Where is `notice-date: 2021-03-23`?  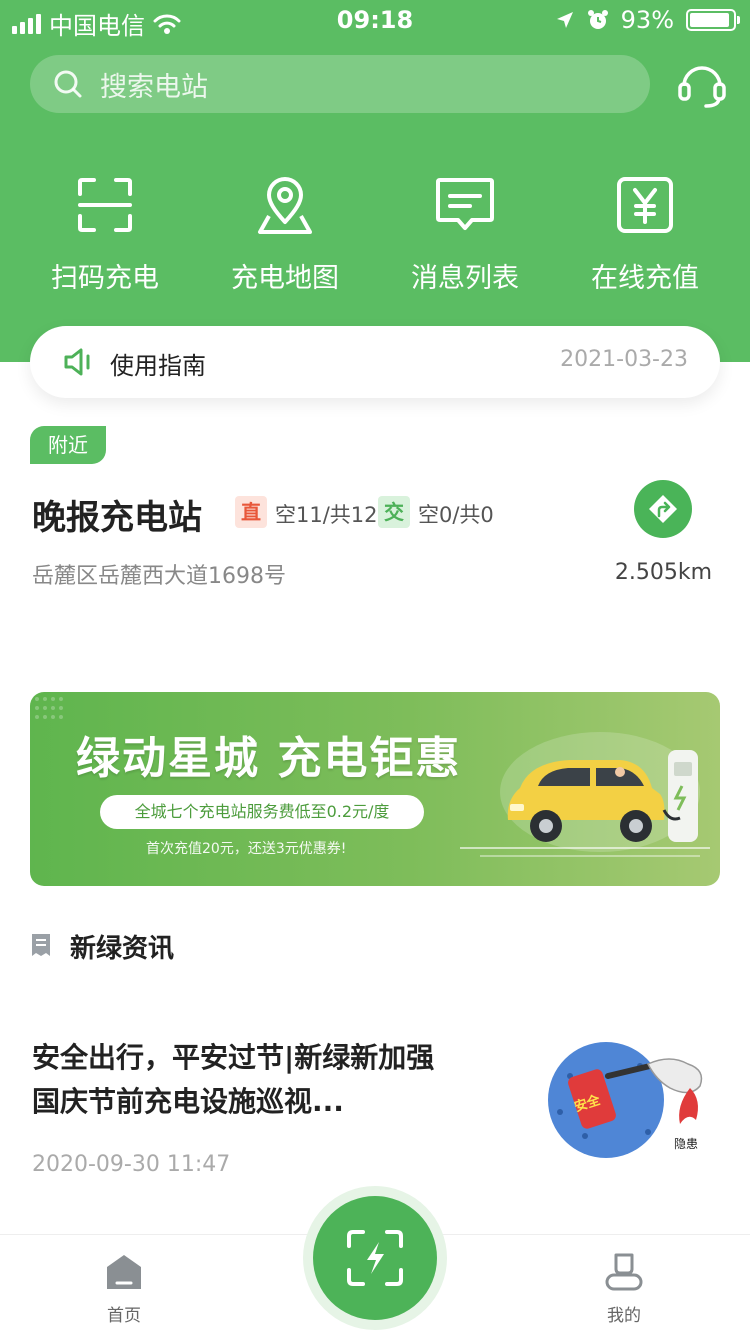 notice-date: 2021-03-23 is located at coordinates (624, 359).